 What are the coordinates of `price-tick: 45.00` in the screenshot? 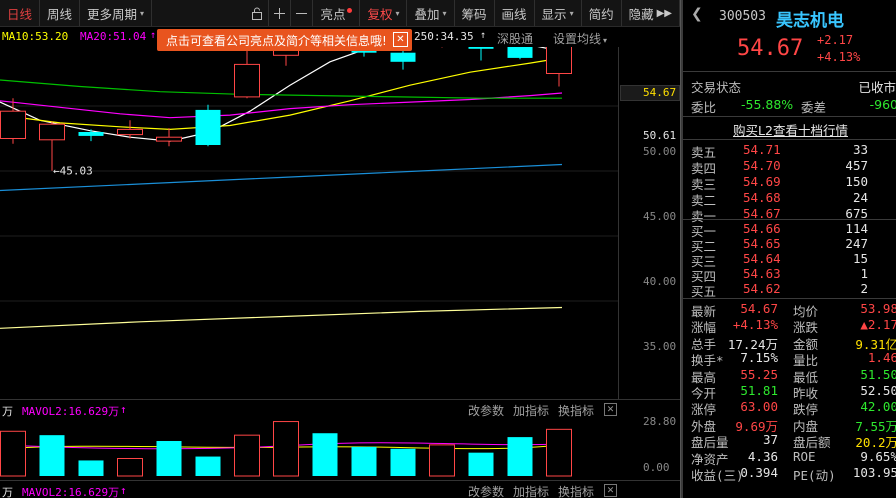 It's located at (660, 216).